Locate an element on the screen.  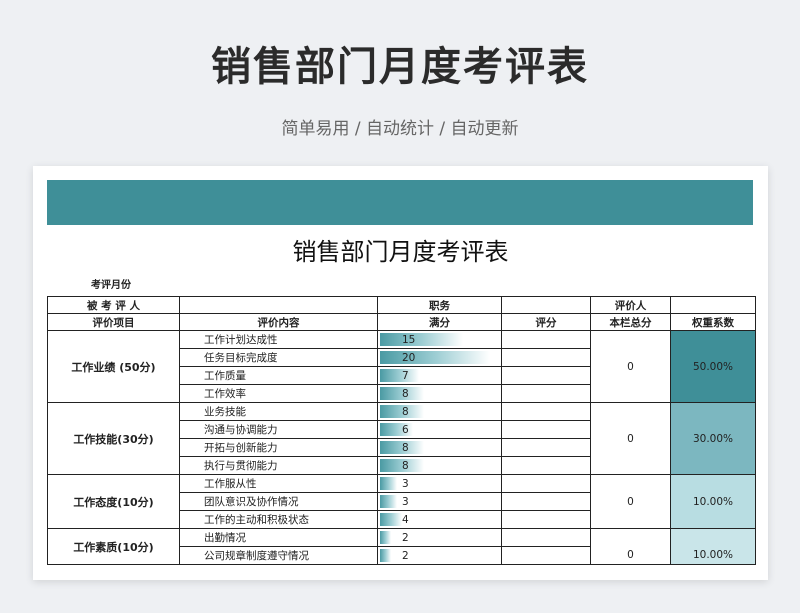
evaluation-content: 工作服从性 is located at coordinates (278, 483).